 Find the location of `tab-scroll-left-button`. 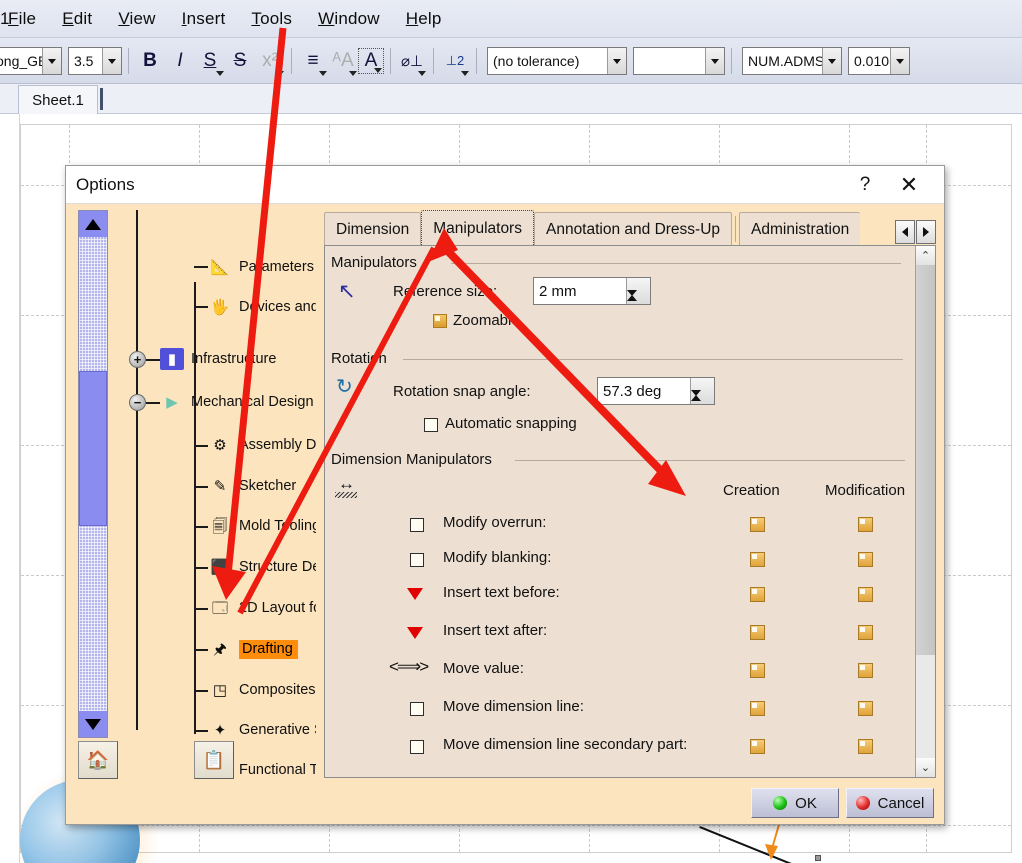

tab-scroll-left-button is located at coordinates (905, 232).